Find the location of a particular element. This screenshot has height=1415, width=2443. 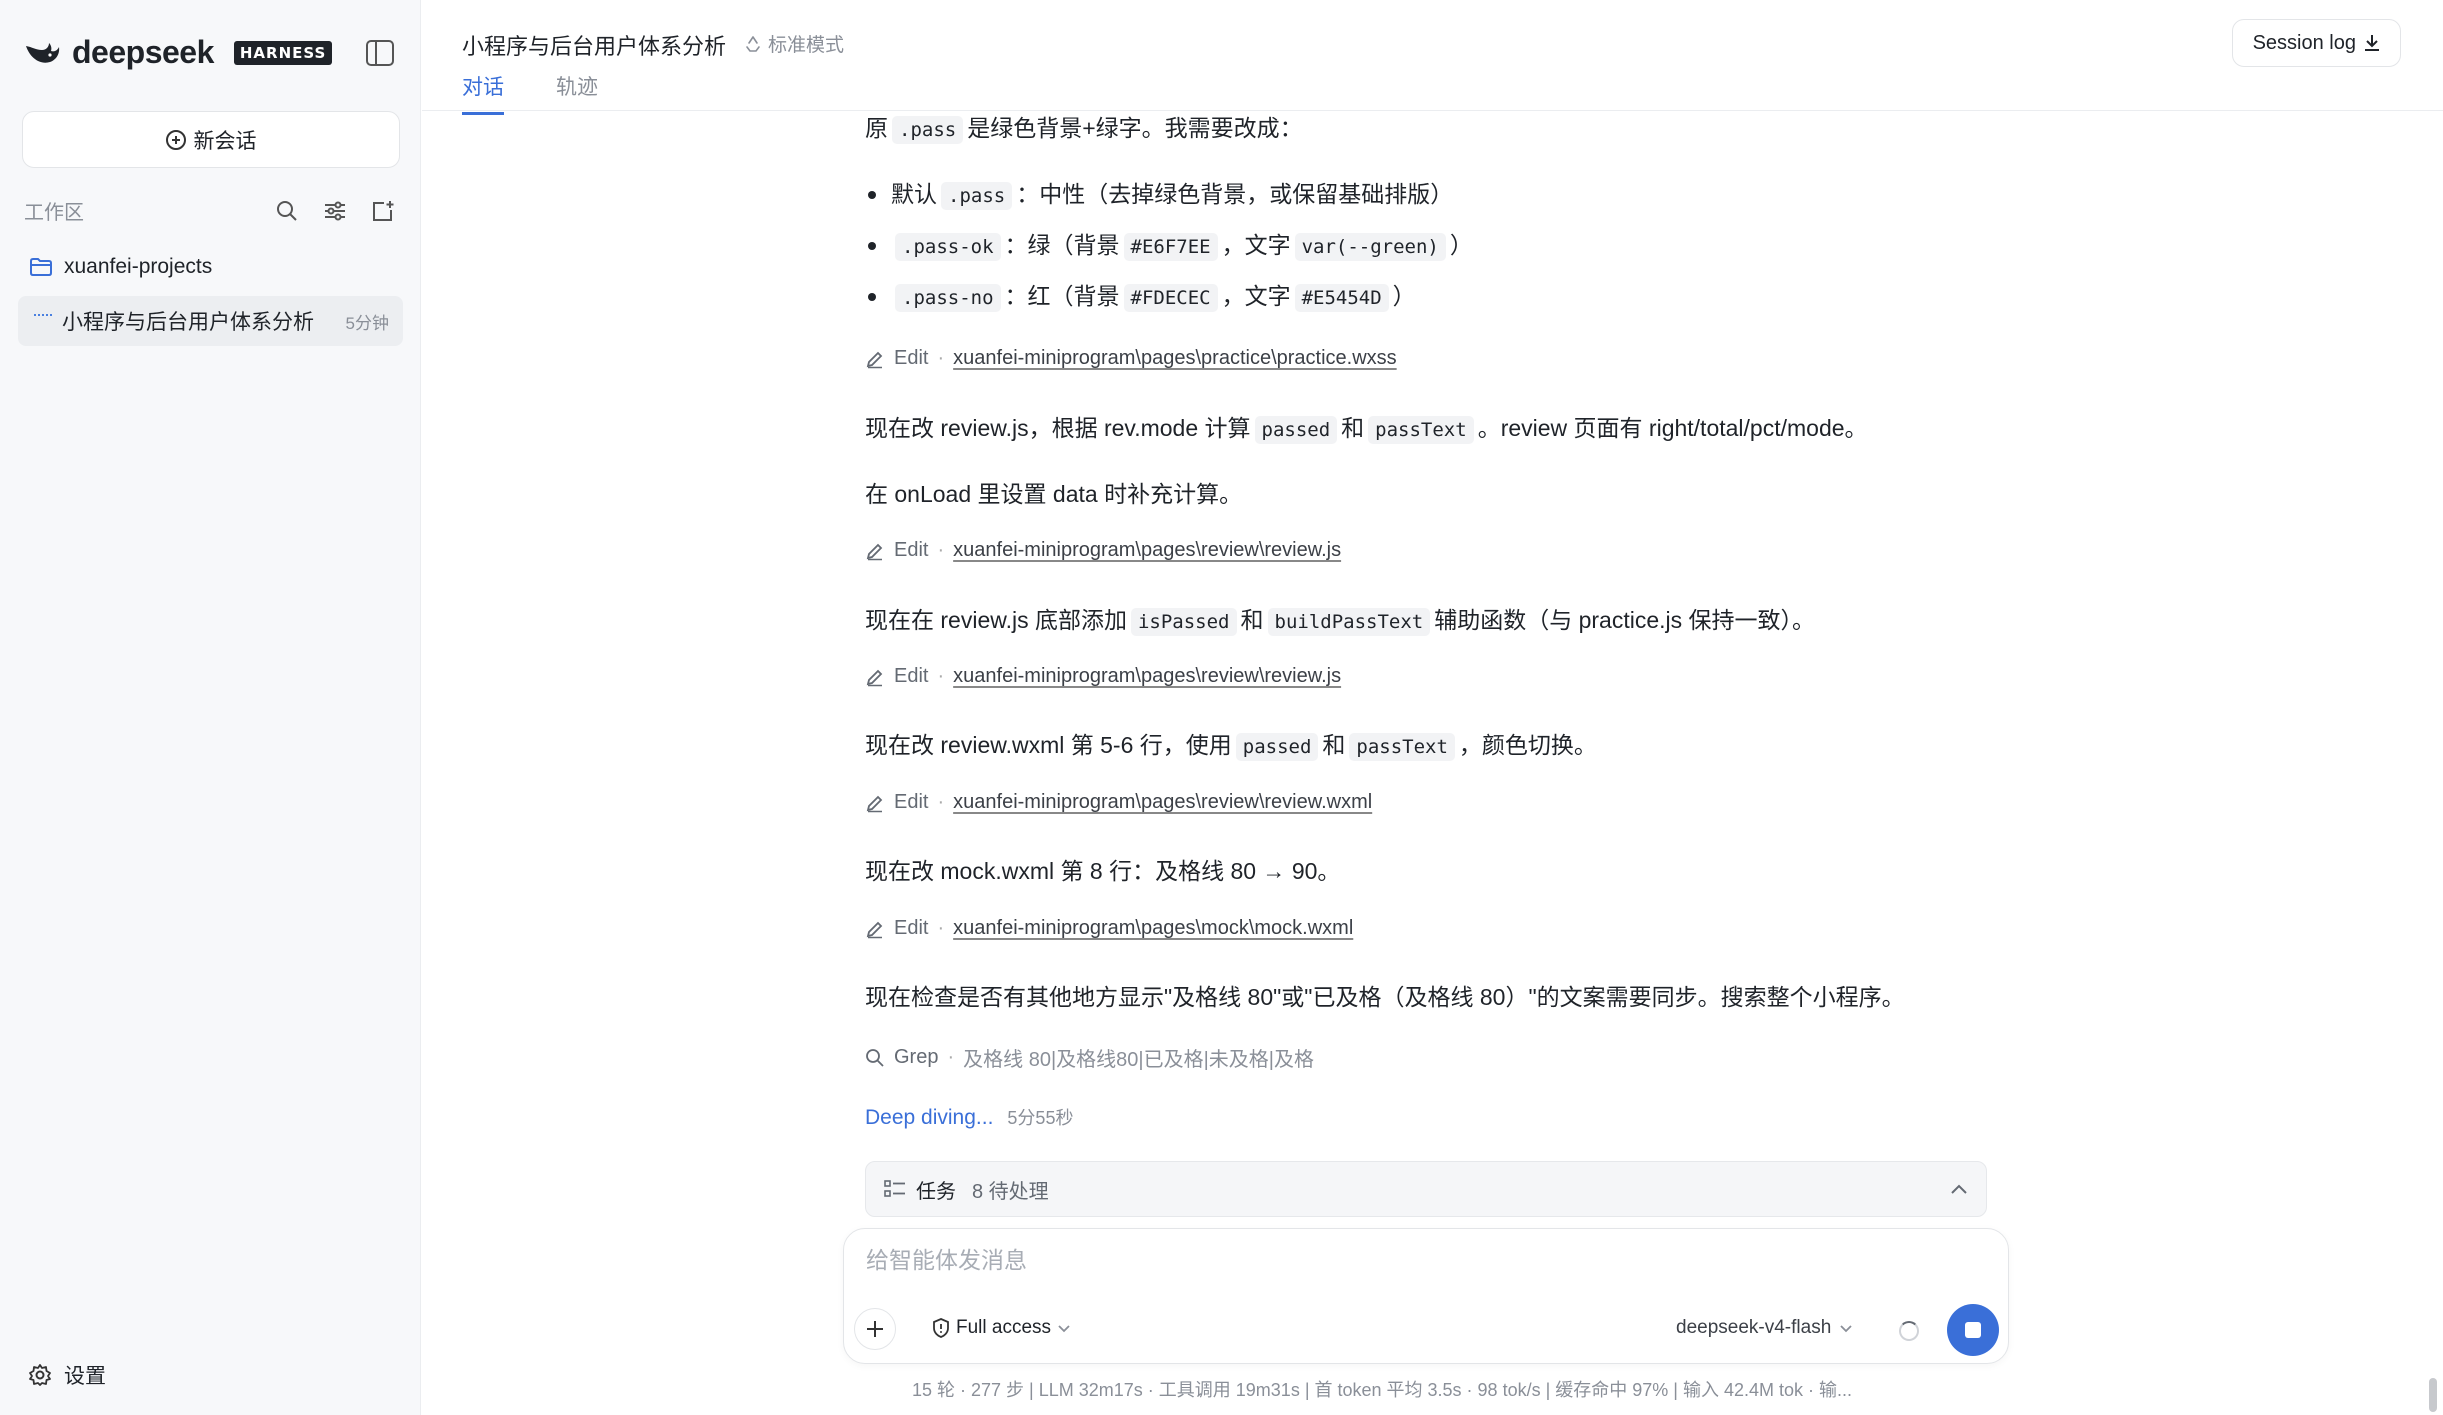

add-attachment-button is located at coordinates (875, 1329).